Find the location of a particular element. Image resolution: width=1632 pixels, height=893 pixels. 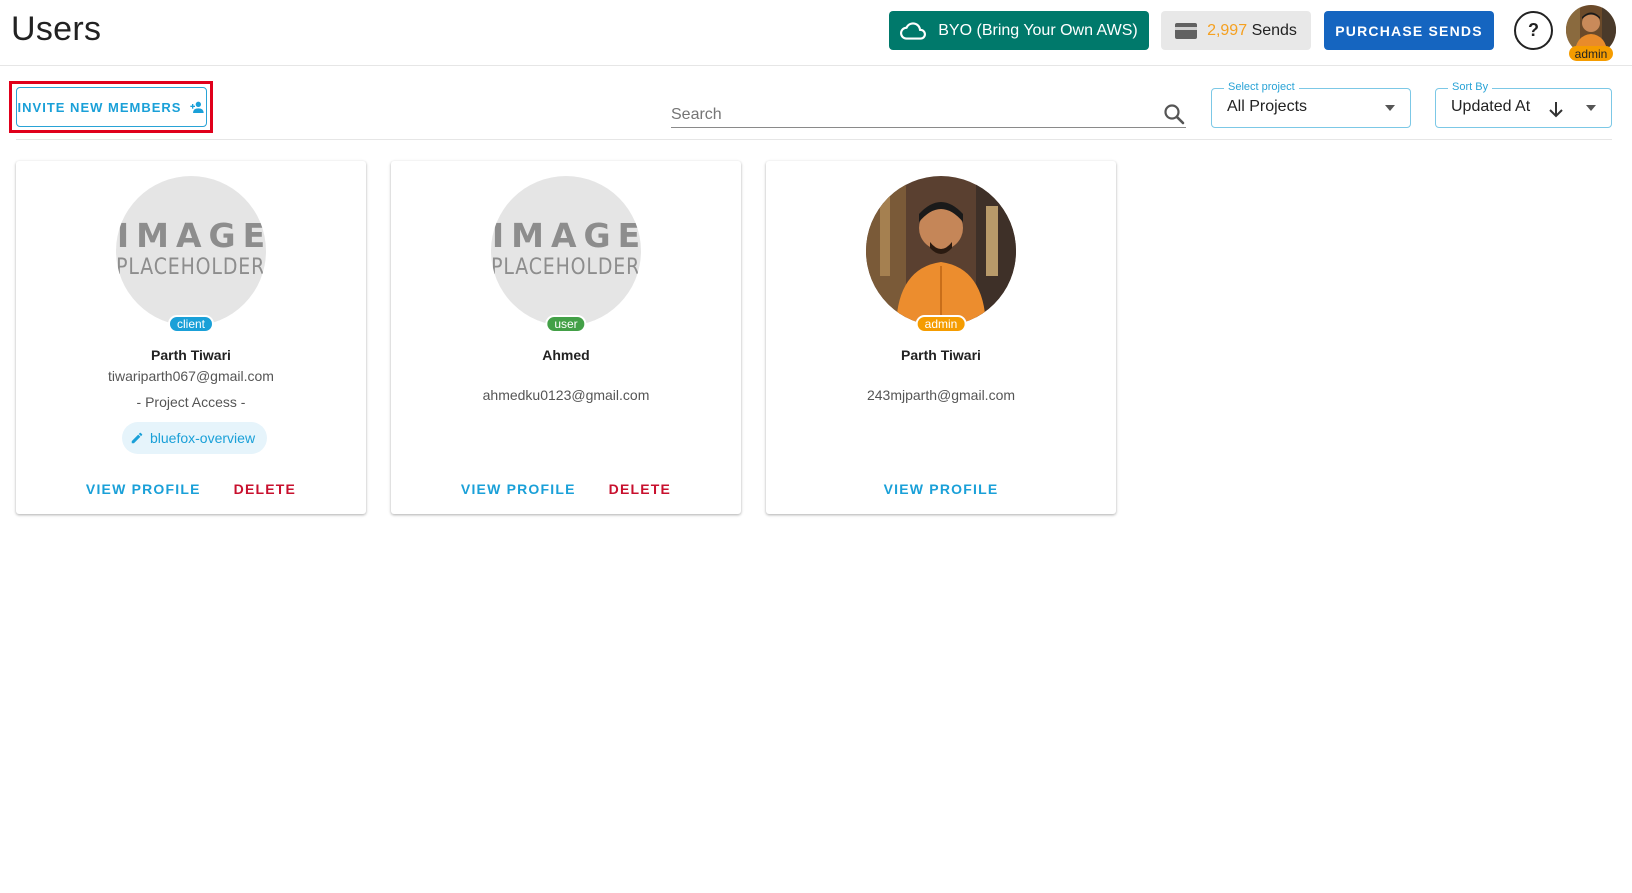

invite-new-members-button: INVITE NEW MEMBERS is located at coordinates (111, 107).